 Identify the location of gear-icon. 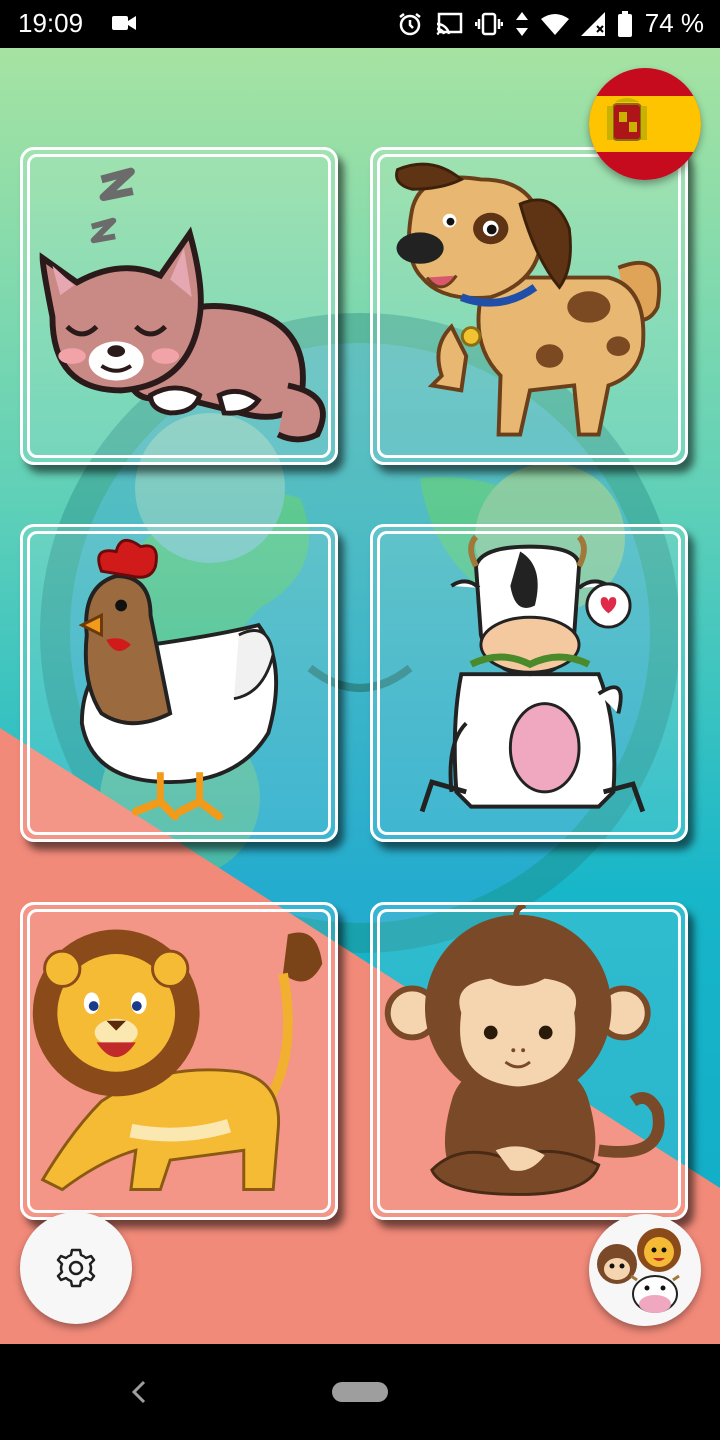
(76, 1268).